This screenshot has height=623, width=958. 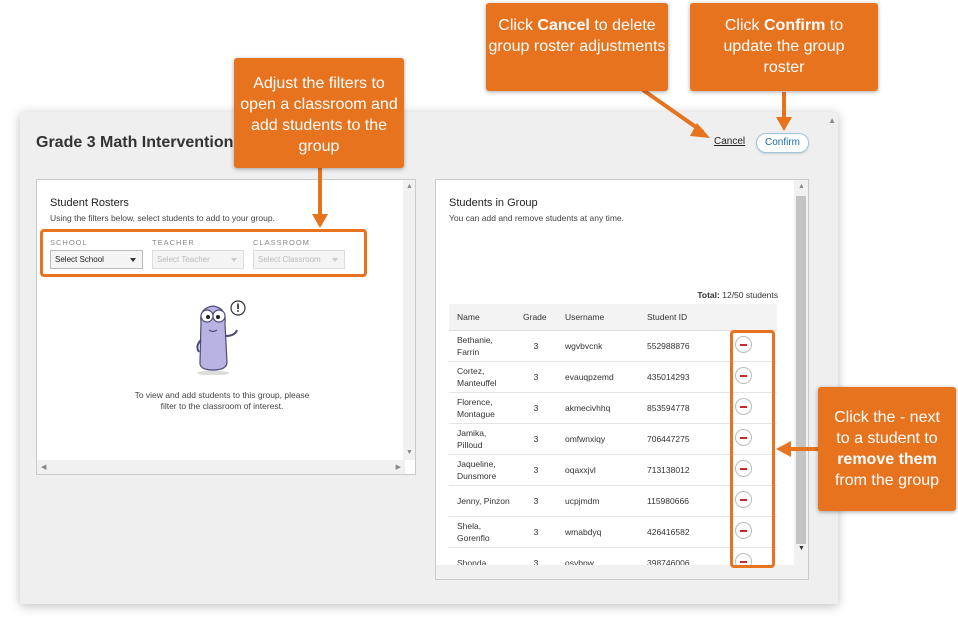 What do you see at coordinates (683, 470) in the screenshot?
I see `student-id: 713138012` at bounding box center [683, 470].